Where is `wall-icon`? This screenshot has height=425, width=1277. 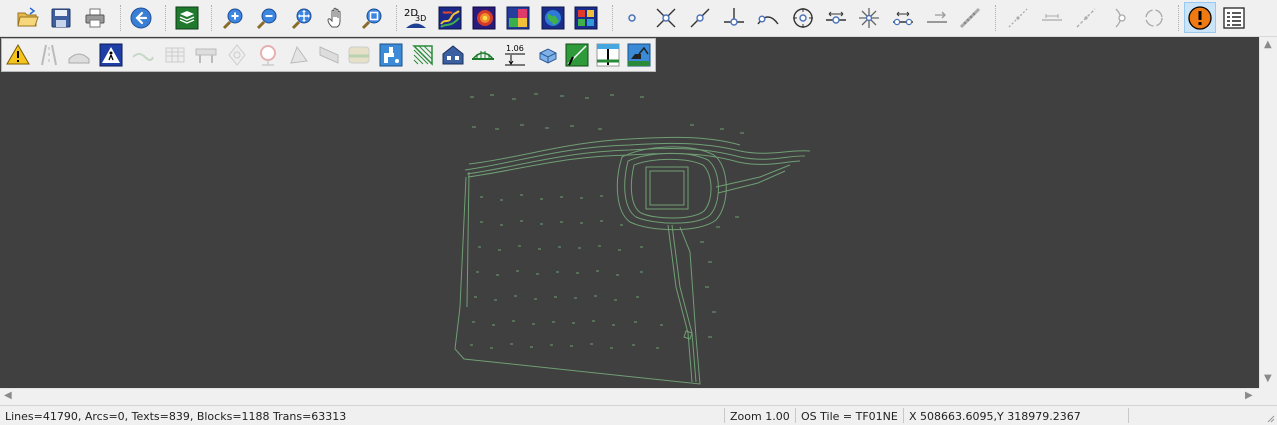
wall-icon is located at coordinates (329, 55).